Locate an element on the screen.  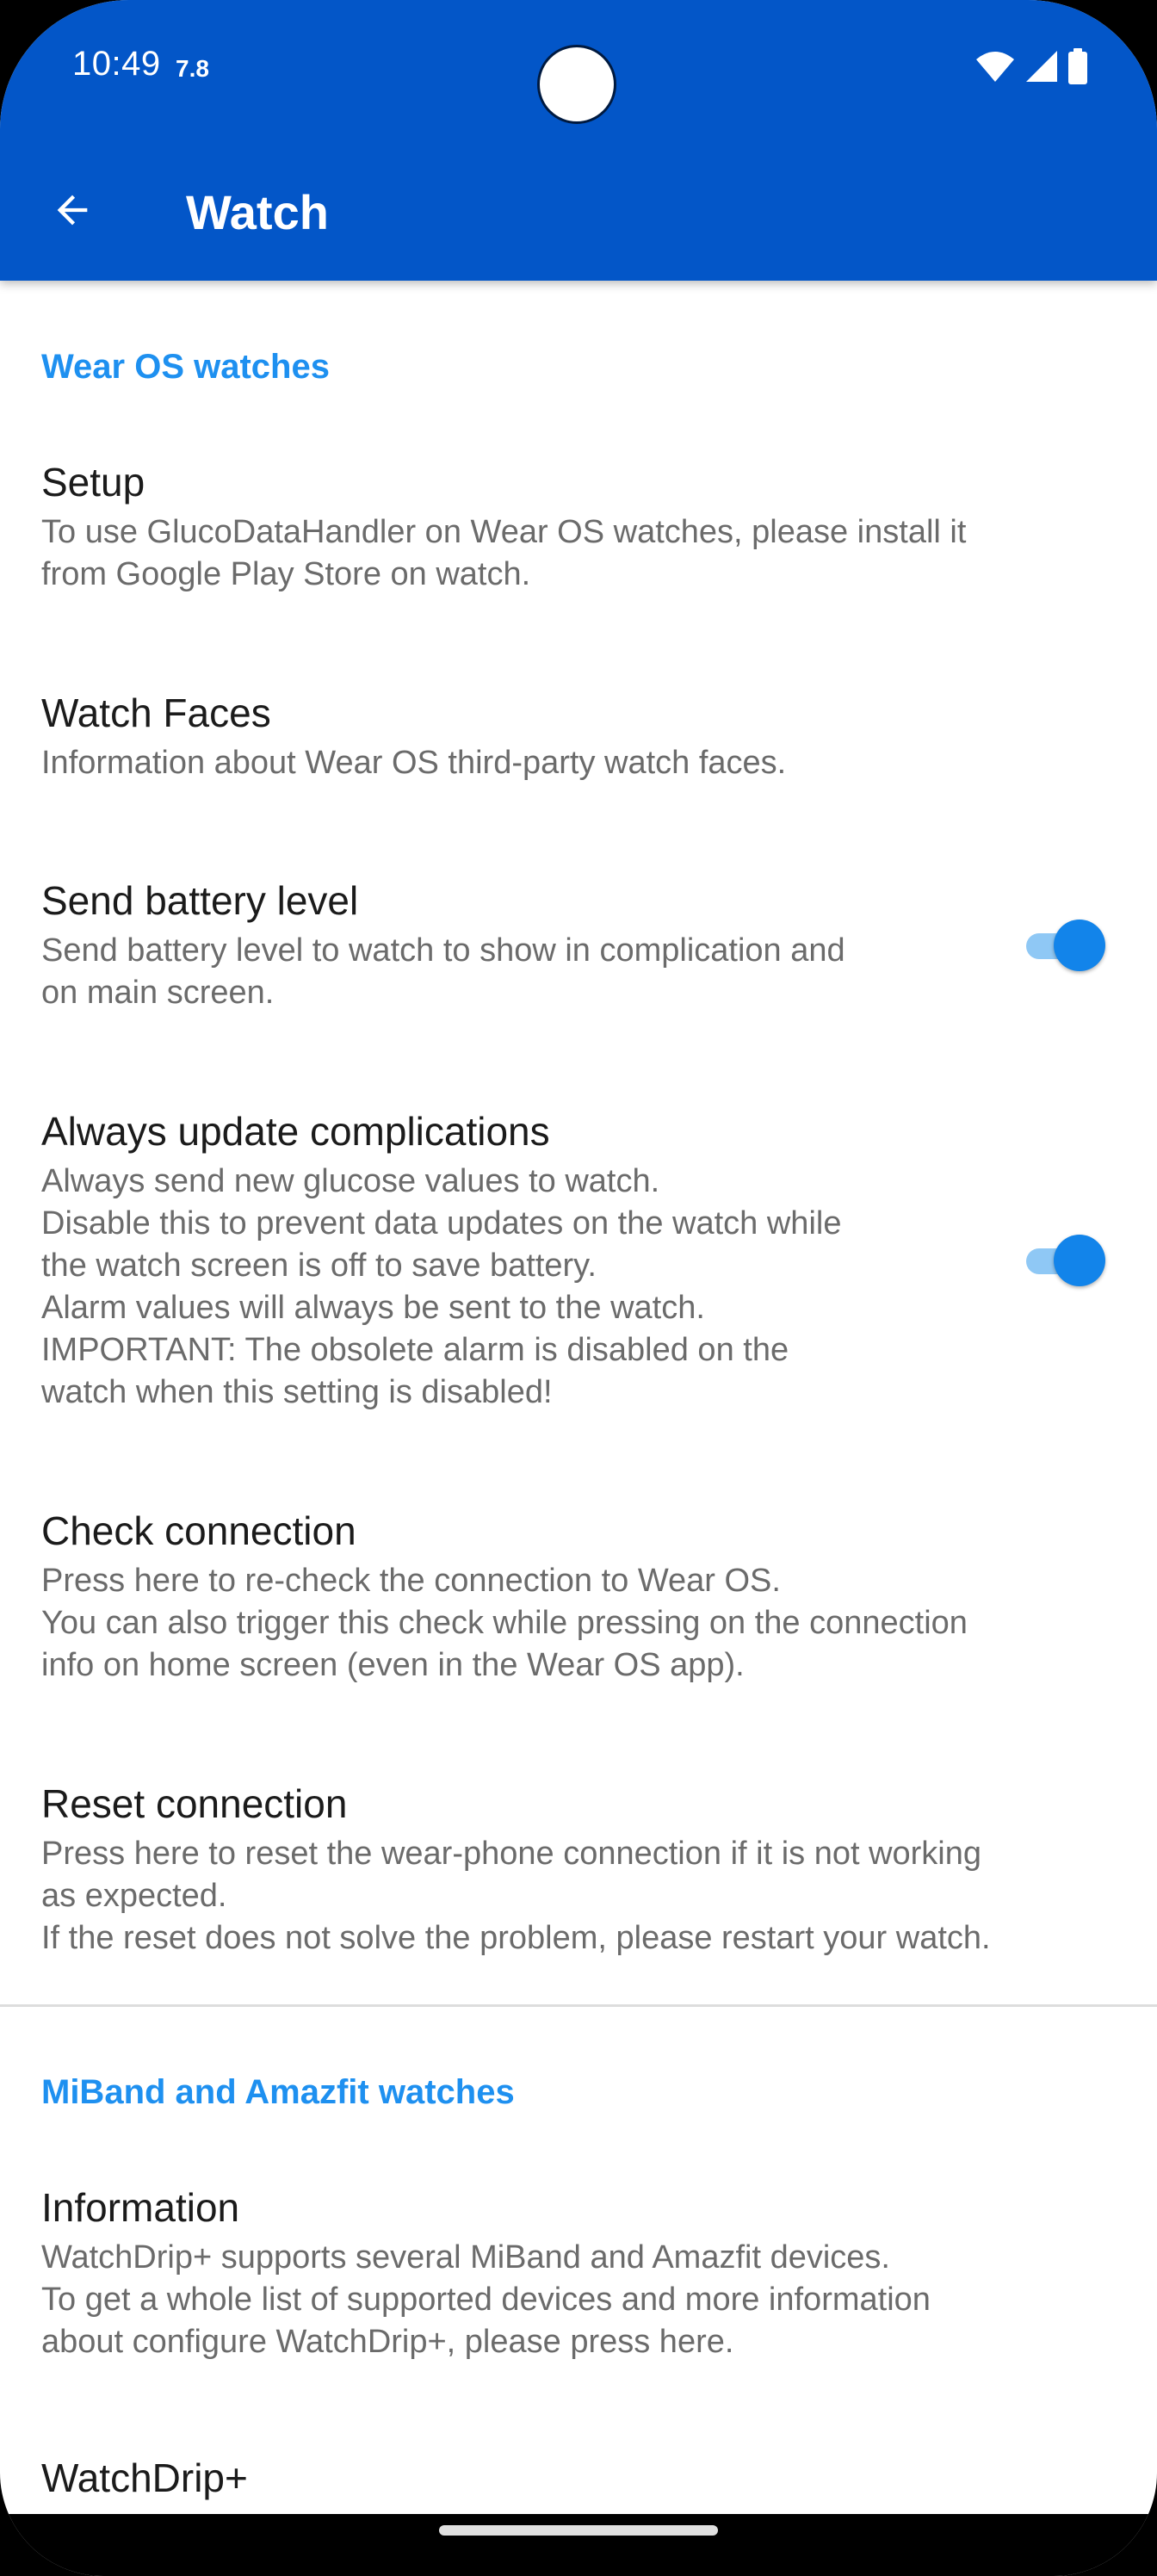
status-icons is located at coordinates (1031, 66).